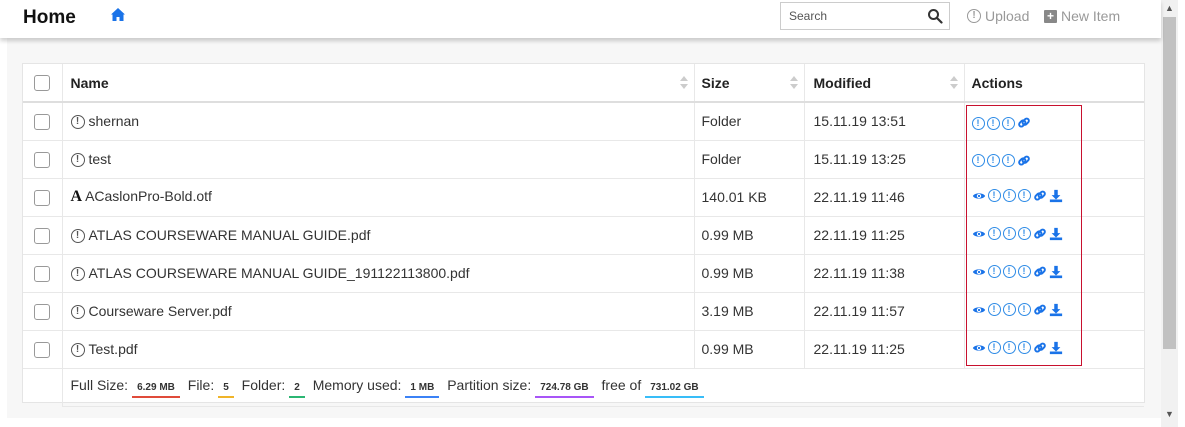 Image resolution: width=1185 pixels, height=427 pixels. I want to click on vertical-scrollbar: ▲ ▼, so click(1169, 213).